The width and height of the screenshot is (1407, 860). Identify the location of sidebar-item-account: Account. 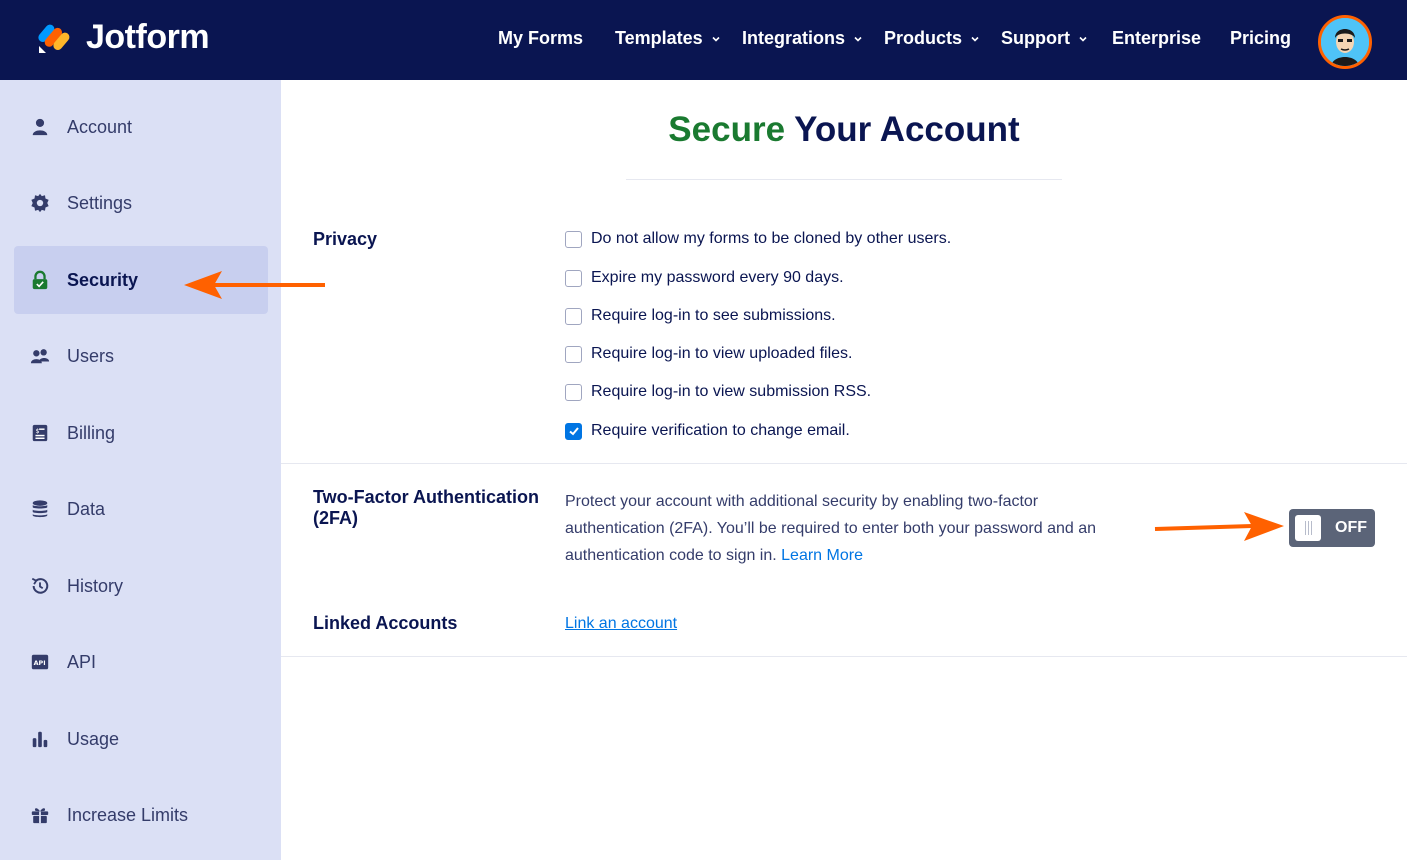
(141, 127).